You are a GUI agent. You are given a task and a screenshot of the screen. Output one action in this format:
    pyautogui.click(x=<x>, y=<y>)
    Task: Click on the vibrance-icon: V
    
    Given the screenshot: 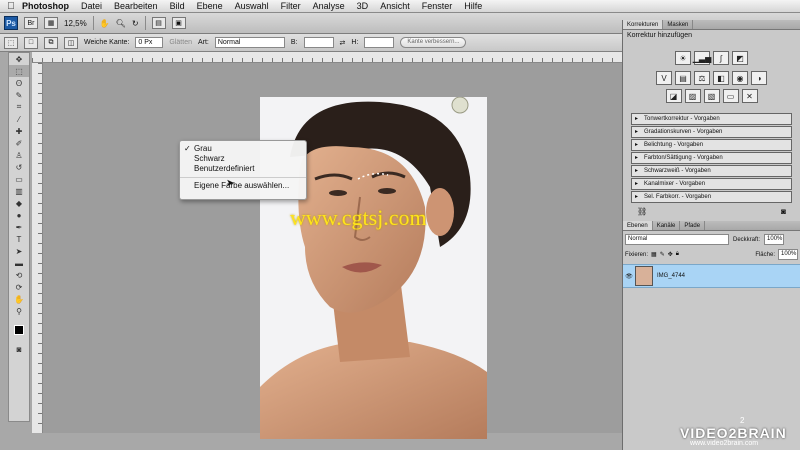 What is the action you would take?
    pyautogui.click(x=664, y=78)
    